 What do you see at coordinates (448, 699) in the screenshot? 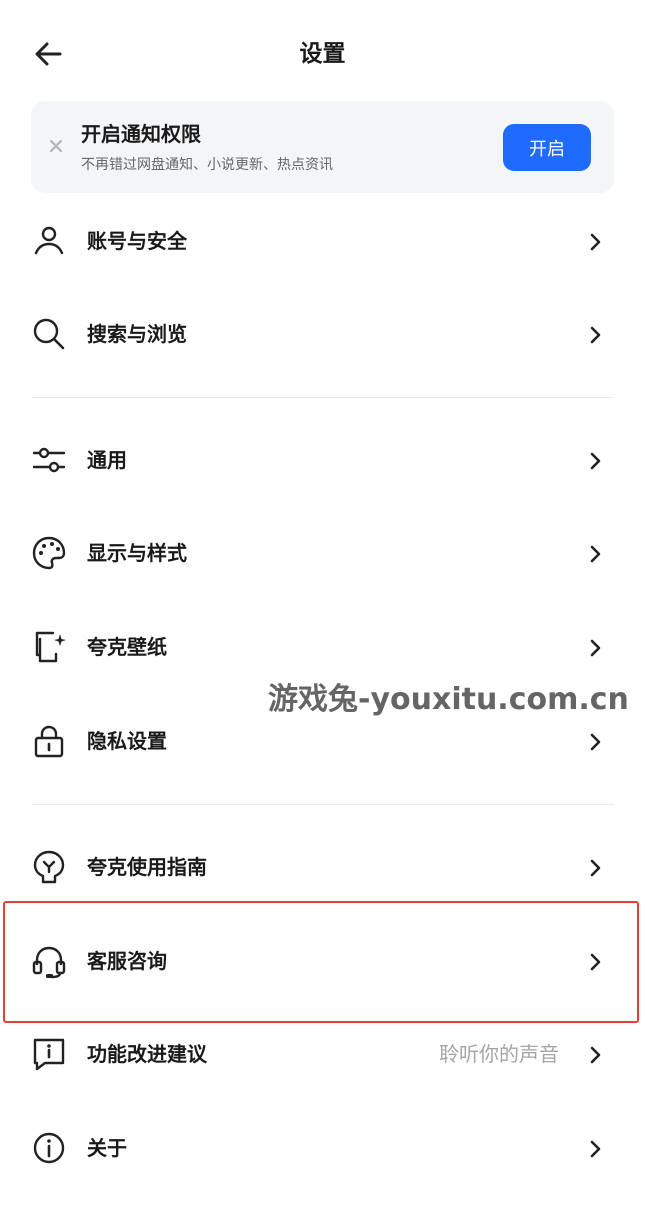
I see `watermark: 游戏兔-youxitu.com.cn` at bounding box center [448, 699].